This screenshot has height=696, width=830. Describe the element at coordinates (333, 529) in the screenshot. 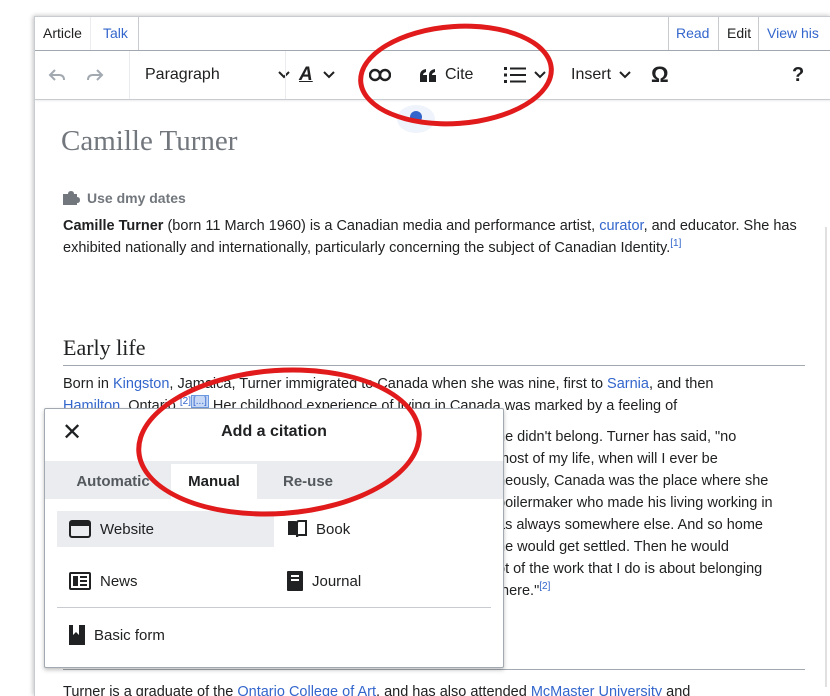

I see `book-label: Book` at that location.